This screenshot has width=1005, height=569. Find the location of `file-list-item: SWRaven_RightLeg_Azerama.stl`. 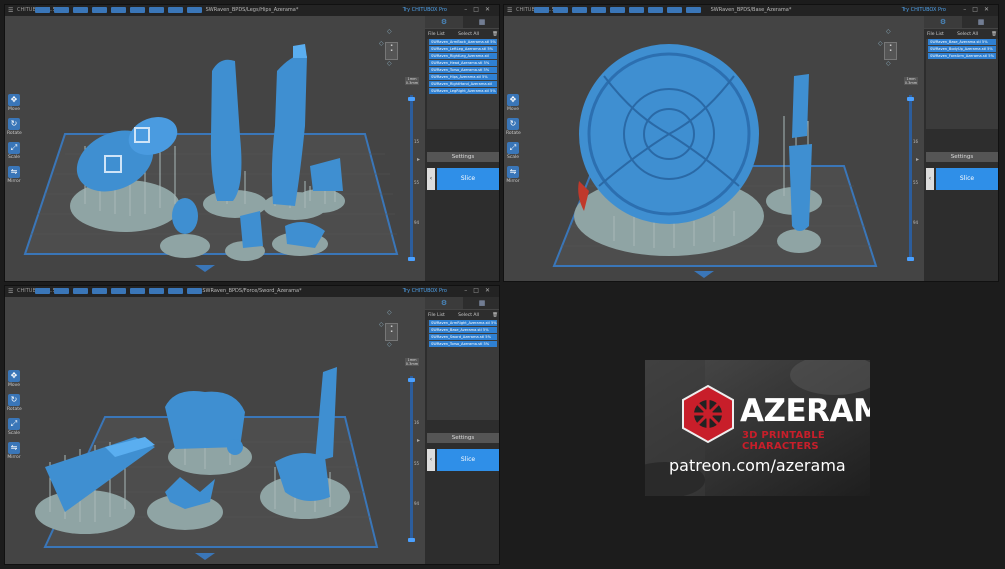

file-list-item: SWRaven_RightLeg_Azerama.stl is located at coordinates (463, 56).